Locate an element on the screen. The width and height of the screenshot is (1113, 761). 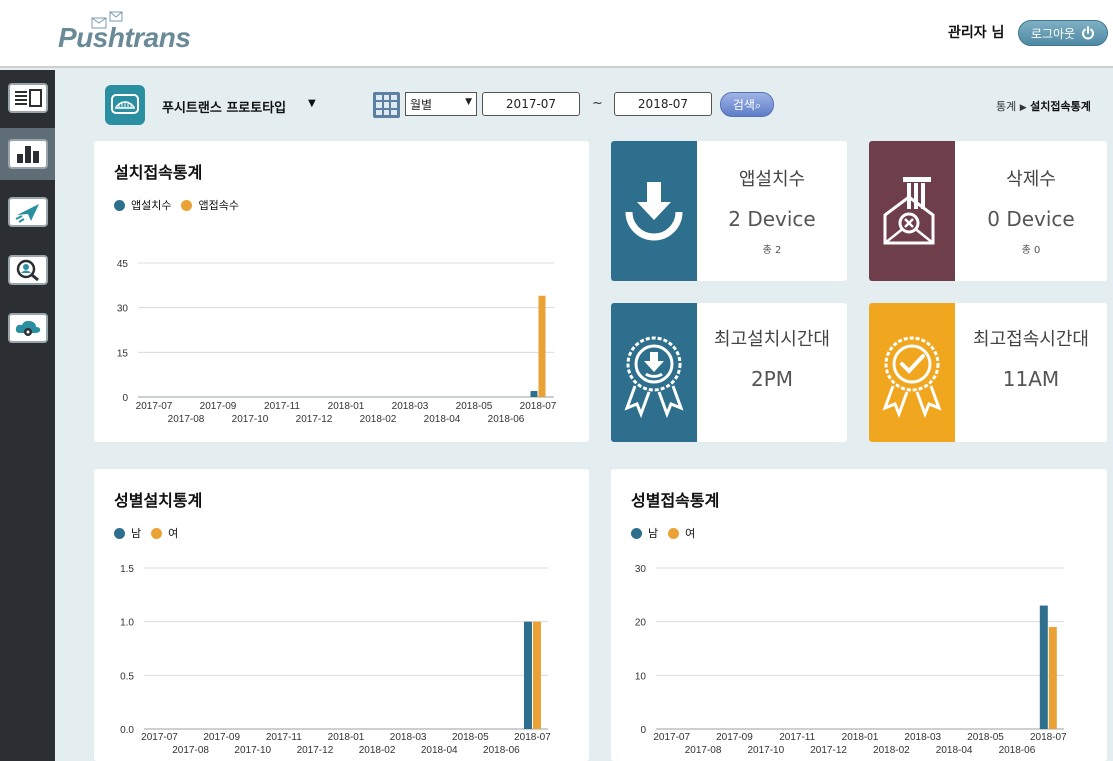
period-select: 월별 ▼ is located at coordinates (441, 104).